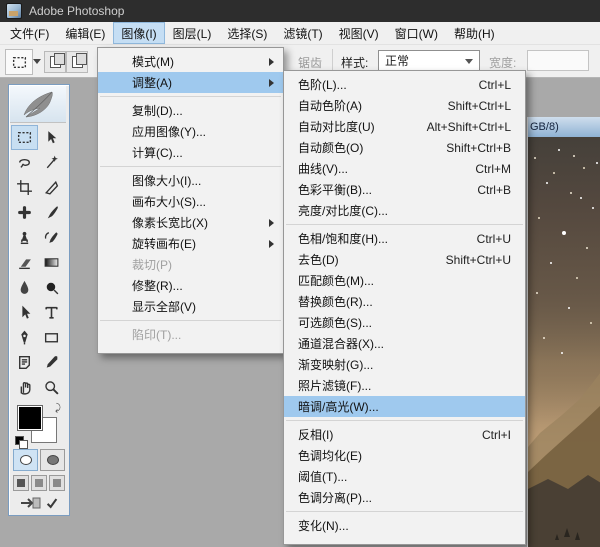  I want to click on move-tool, so click(51, 137).